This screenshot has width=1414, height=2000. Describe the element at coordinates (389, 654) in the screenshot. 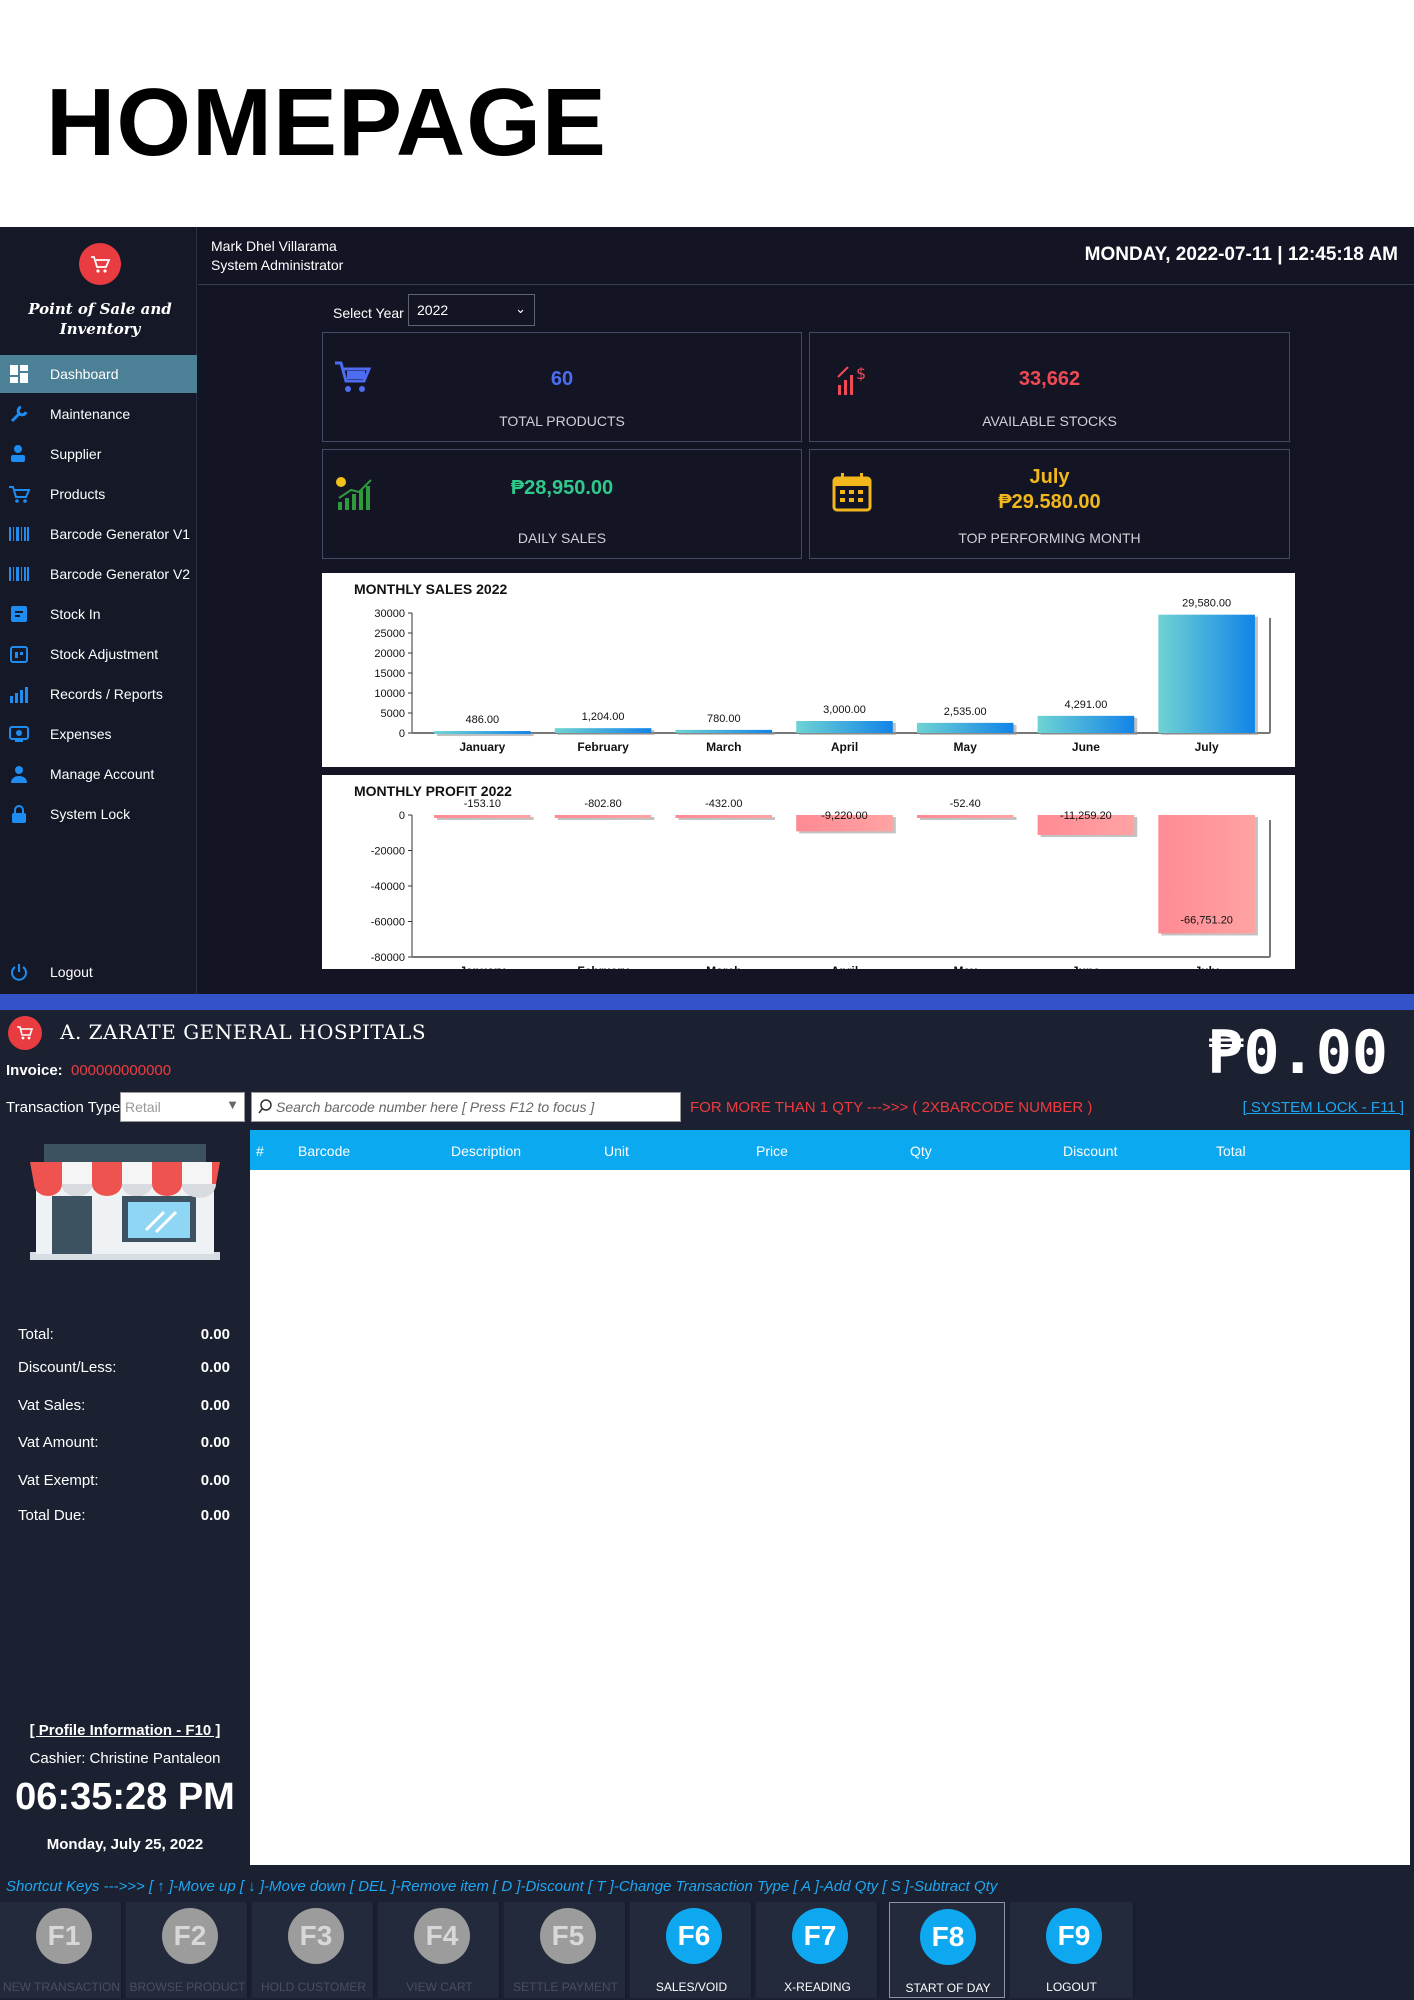

I see `y-tick-label: 20000` at that location.